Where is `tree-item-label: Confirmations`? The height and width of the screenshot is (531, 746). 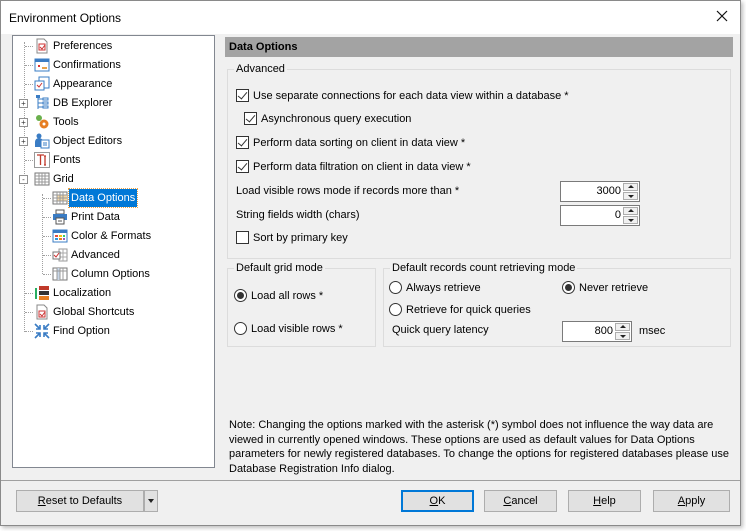 tree-item-label: Confirmations is located at coordinates (87, 65).